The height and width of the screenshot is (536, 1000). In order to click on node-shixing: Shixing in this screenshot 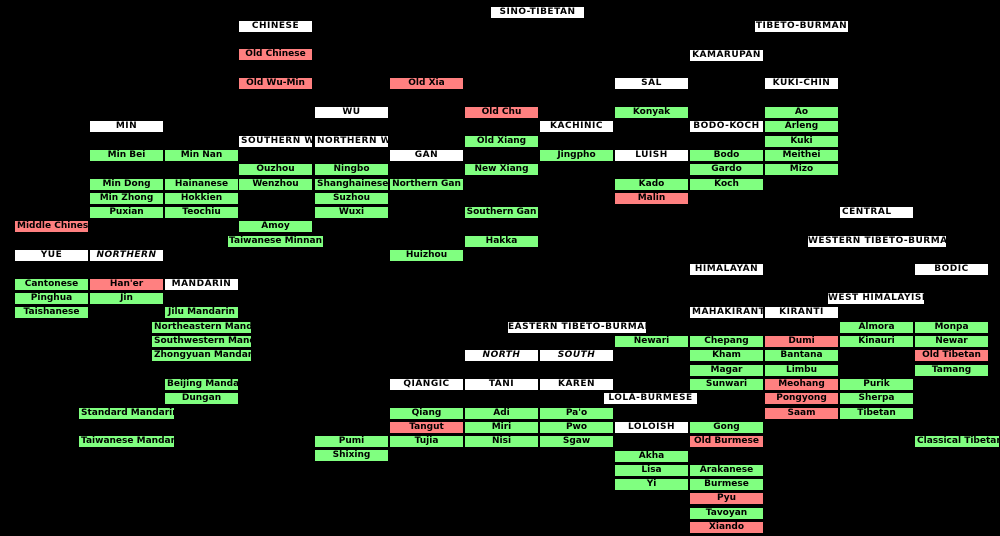, I will do `click(351, 455)`.